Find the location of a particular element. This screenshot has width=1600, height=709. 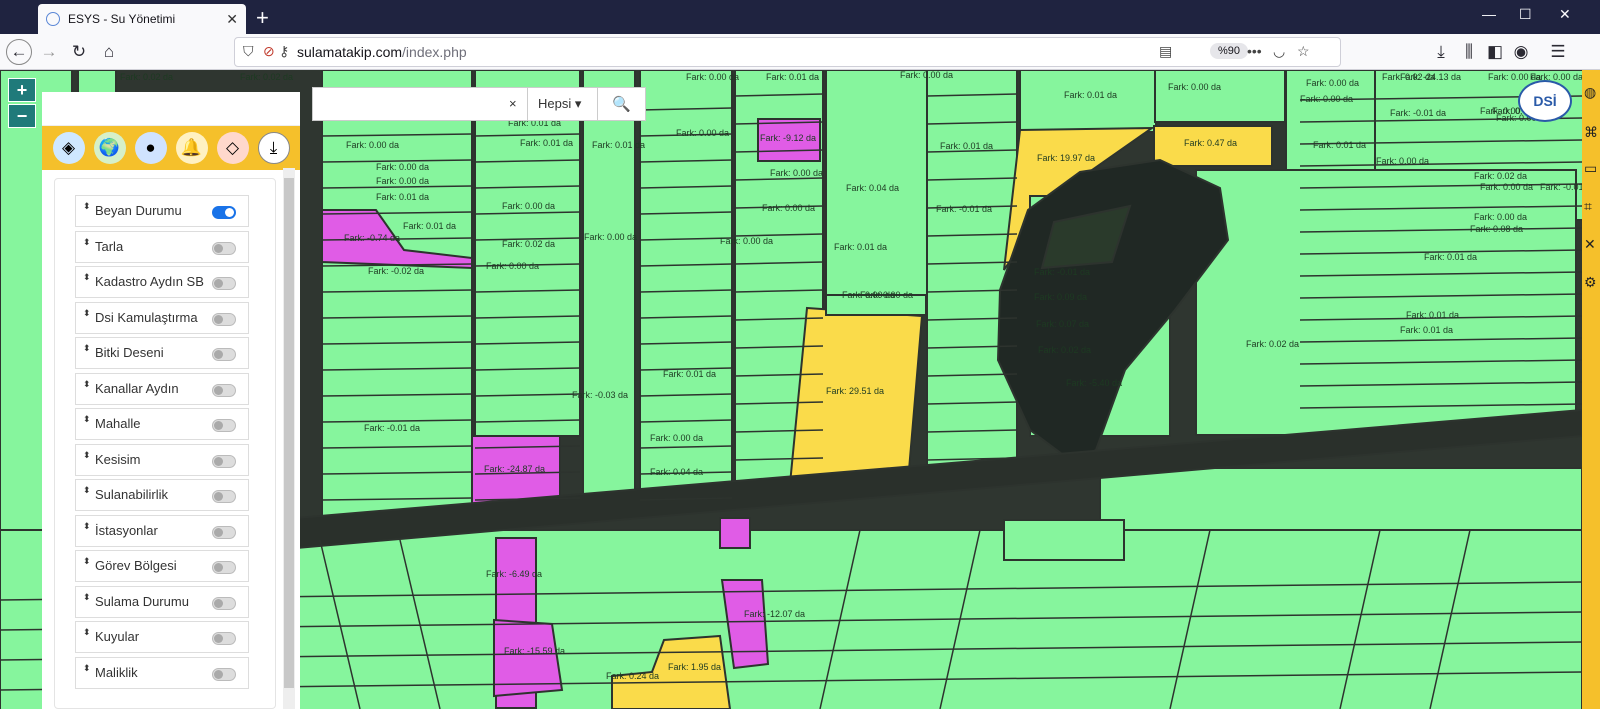

layer-item: ⬍ Kadastro Aydın SB is located at coordinates (162, 282).